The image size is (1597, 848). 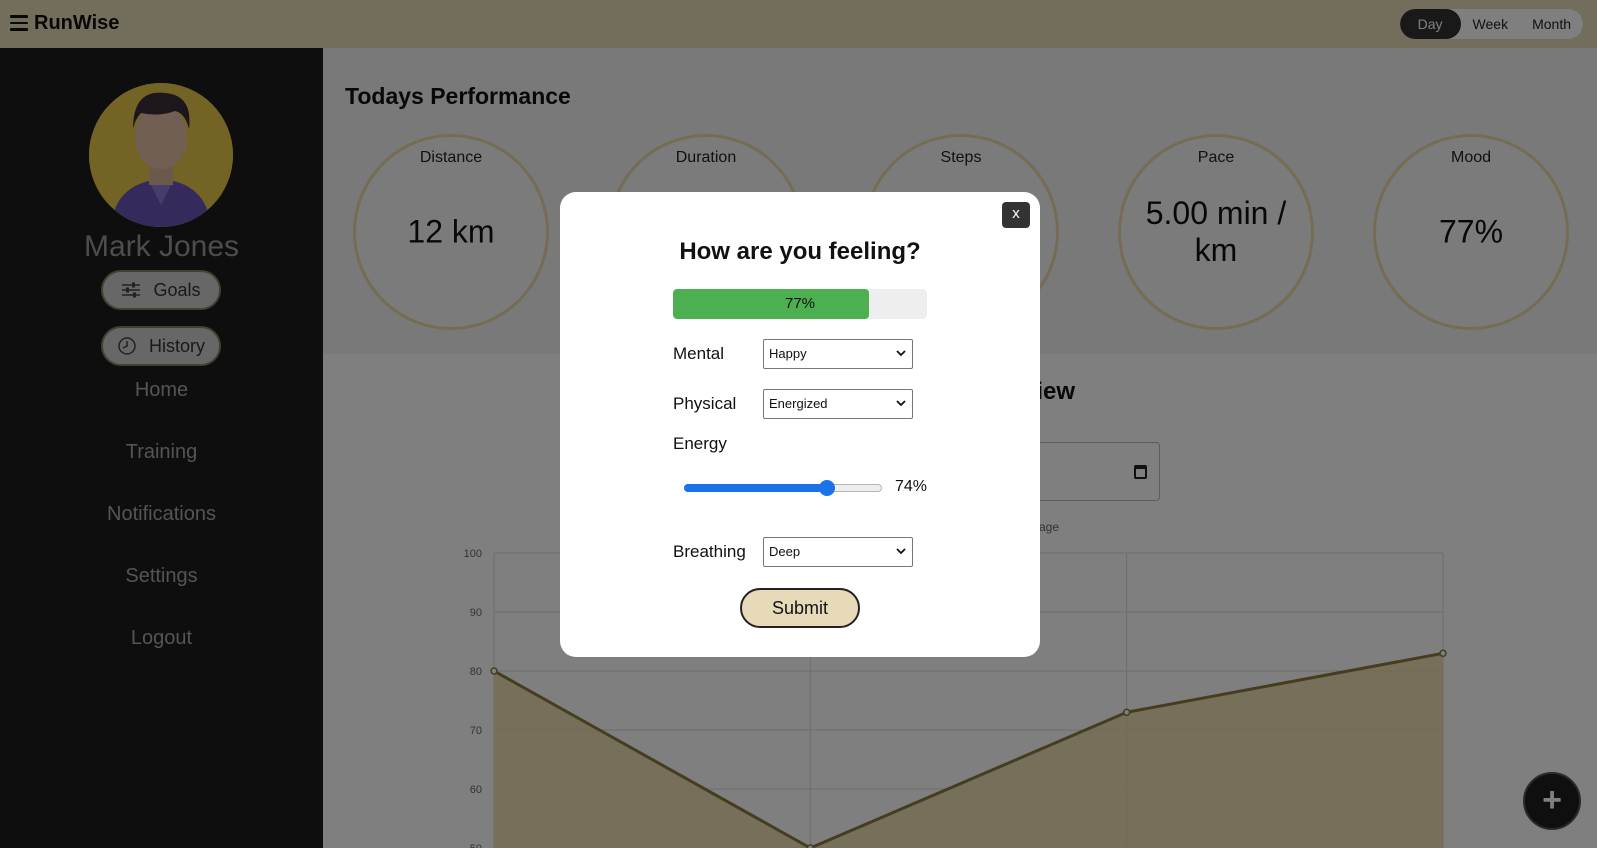 I want to click on energy-value: 74%, so click(x=911, y=486).